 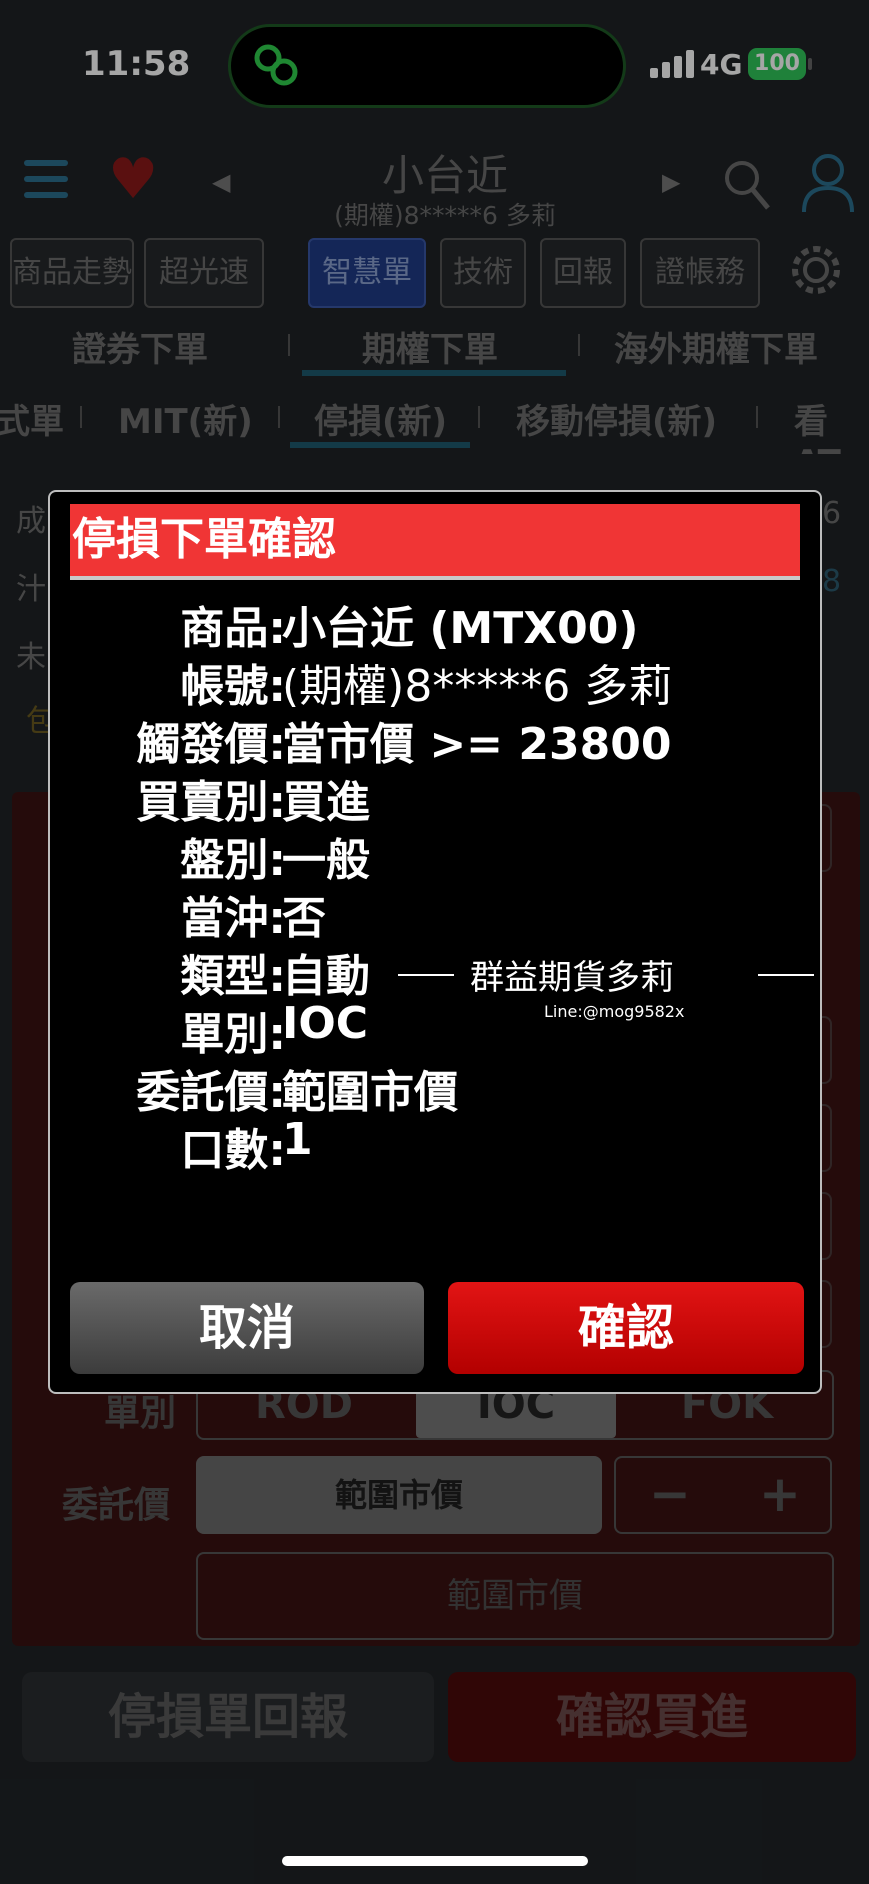 I want to click on detail-row-side: 買賣別: 買進, so click(x=437, y=797).